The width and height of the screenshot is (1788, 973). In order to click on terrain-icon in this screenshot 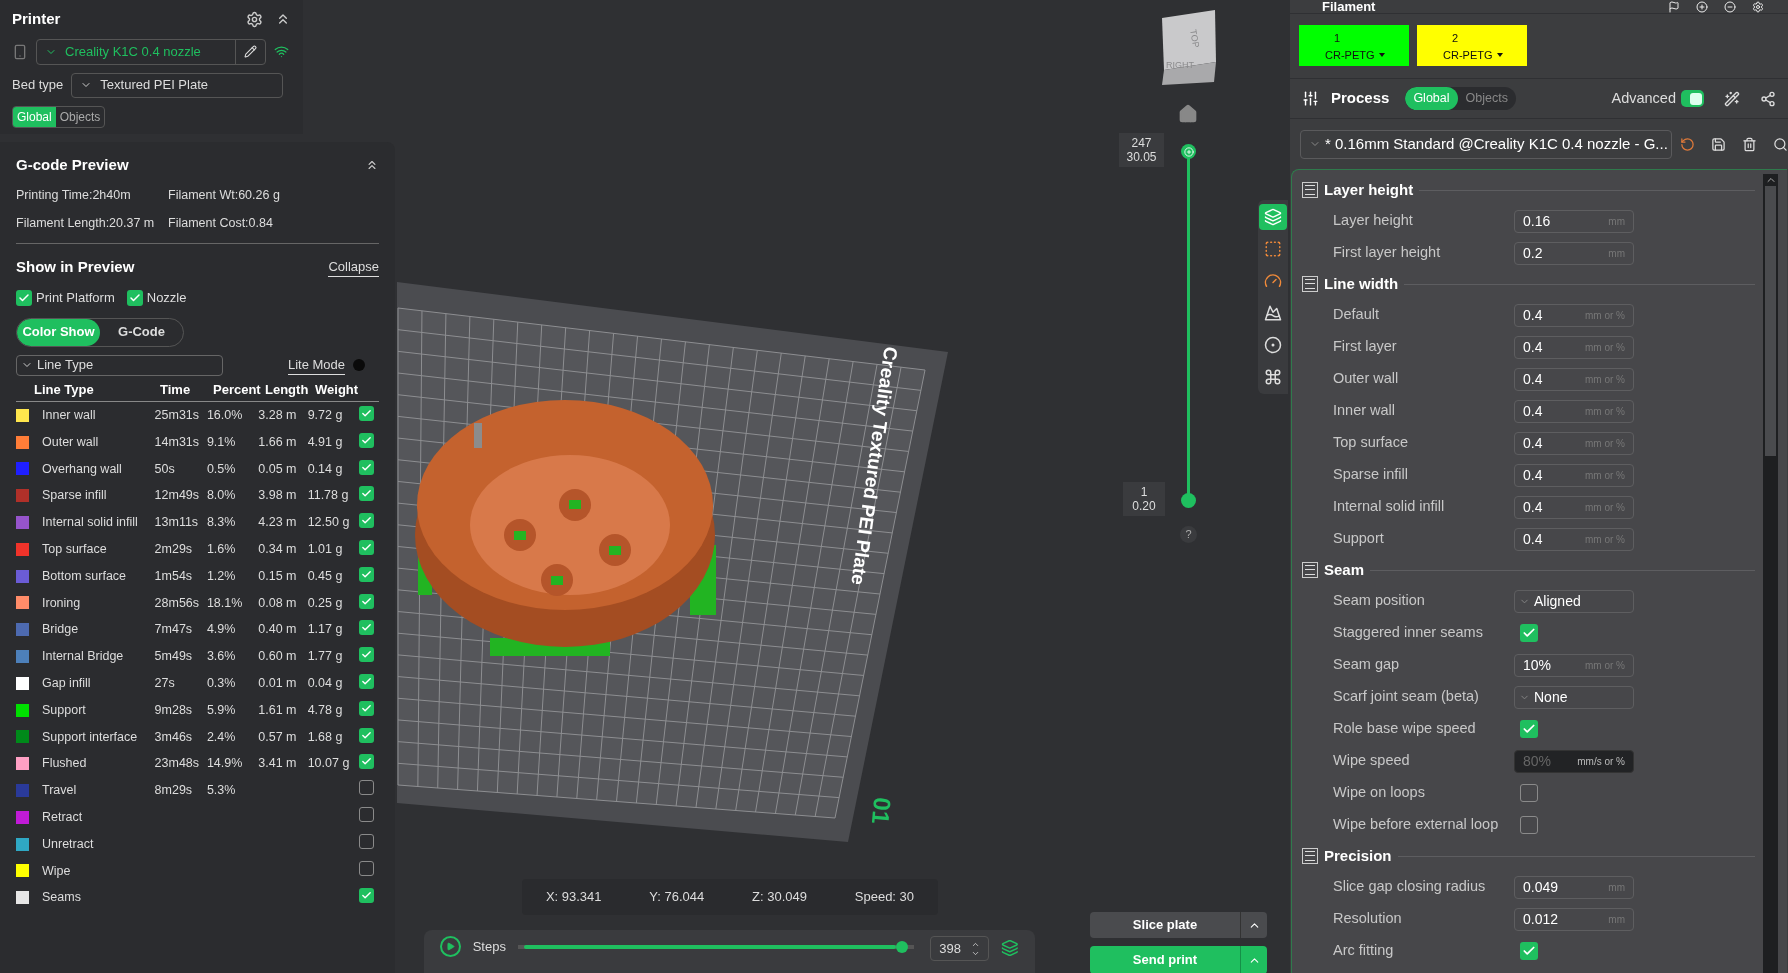, I will do `click(1273, 313)`.